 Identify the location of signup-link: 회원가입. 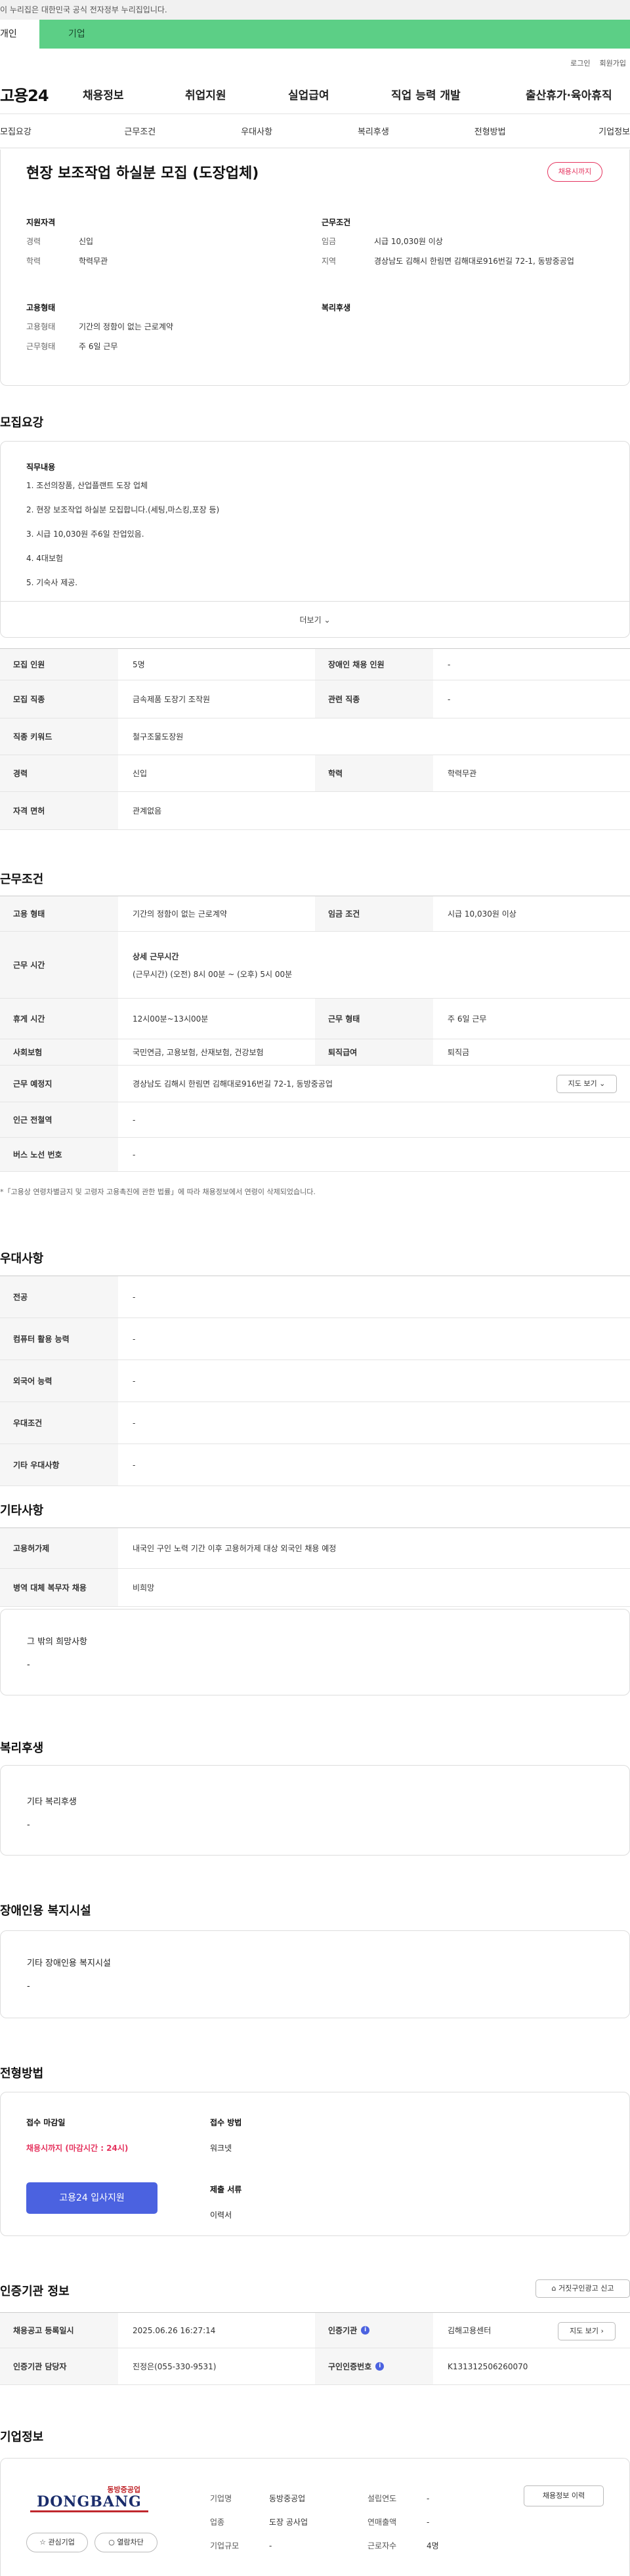
(613, 66).